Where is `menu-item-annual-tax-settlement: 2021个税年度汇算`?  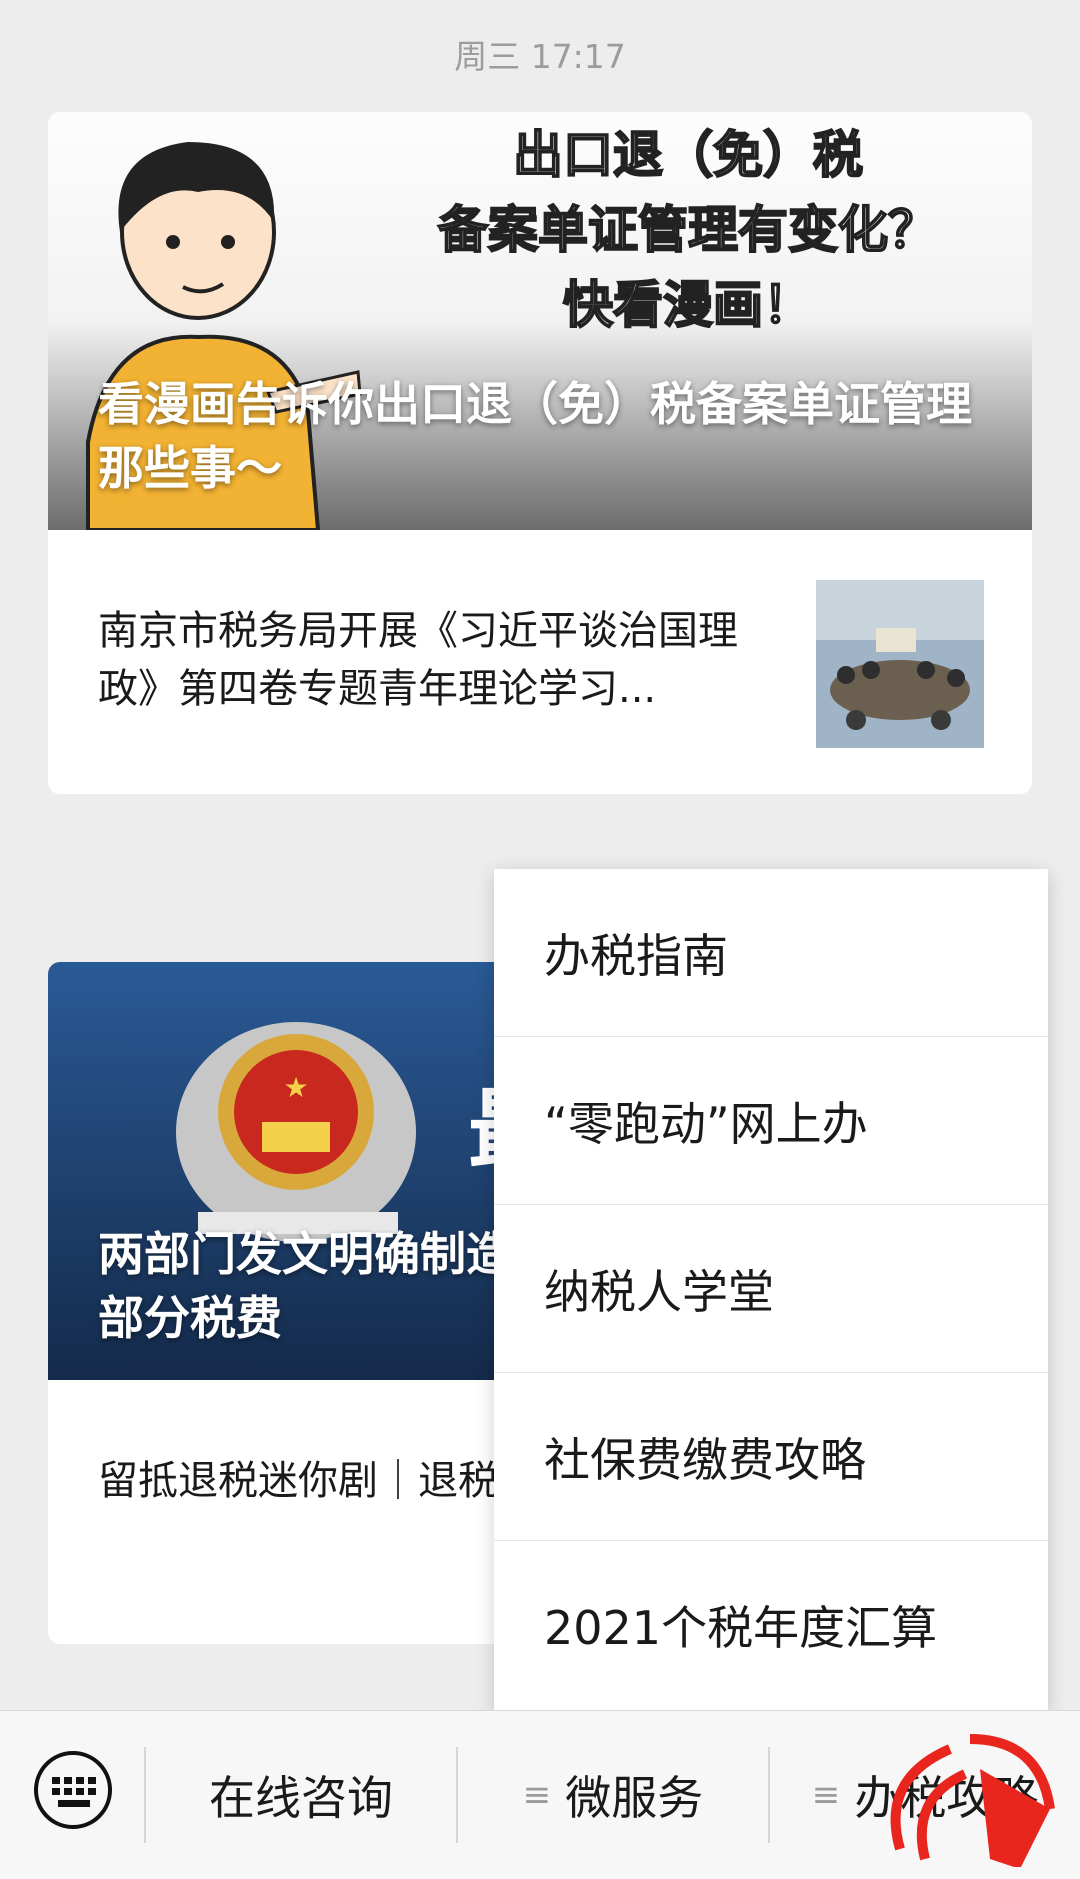
menu-item-annual-tax-settlement: 2021个税年度汇算 is located at coordinates (771, 1625).